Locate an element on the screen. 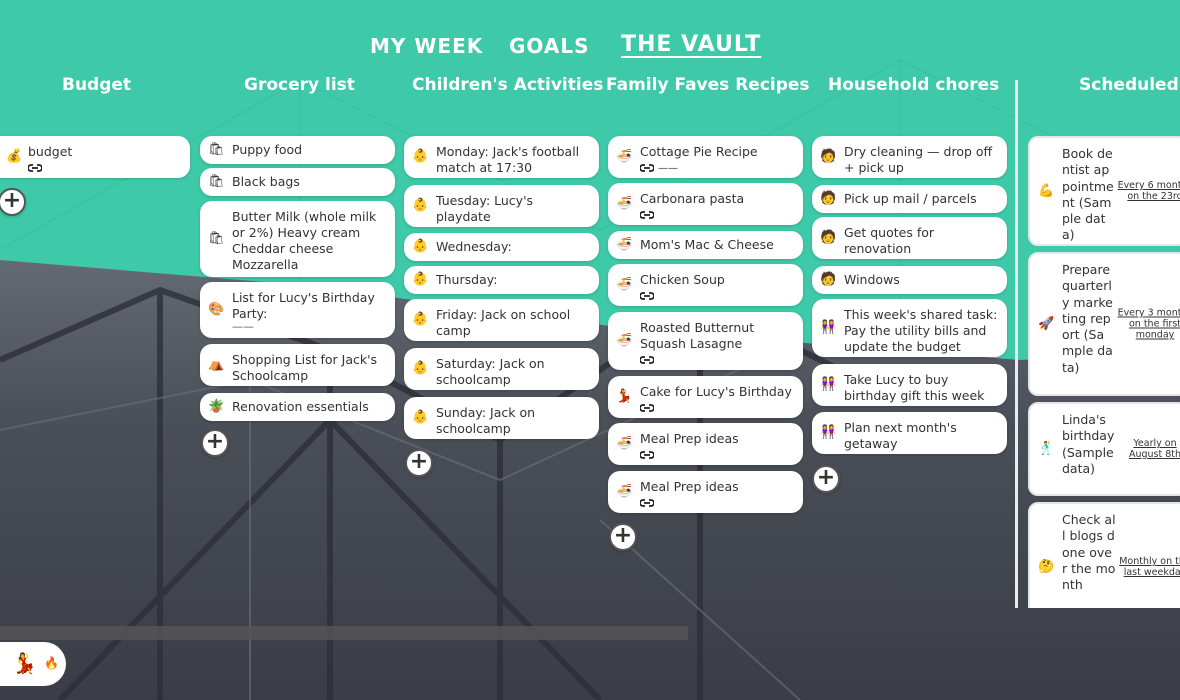 The image size is (1180, 700). card-recipe: 🍜 Roasted Butternut Squash Lasagne is located at coordinates (705, 341).